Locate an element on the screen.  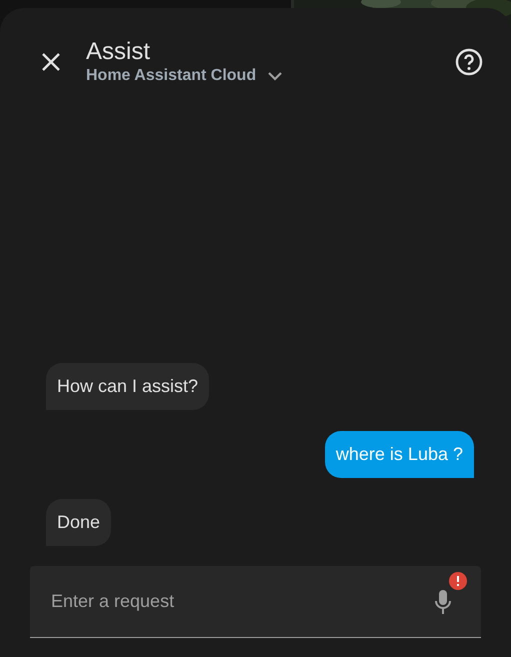
pipeline-selector: Home Assistant Cloud is located at coordinates (184, 76).